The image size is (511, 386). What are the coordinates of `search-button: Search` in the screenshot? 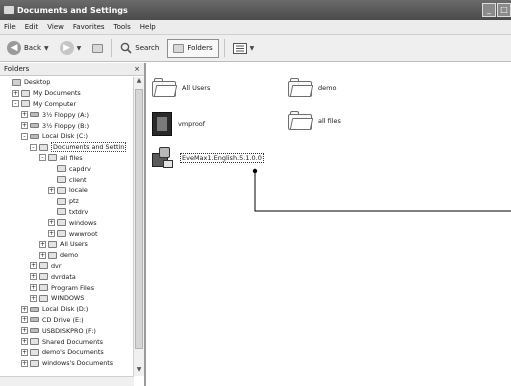 It's located at (139, 48).